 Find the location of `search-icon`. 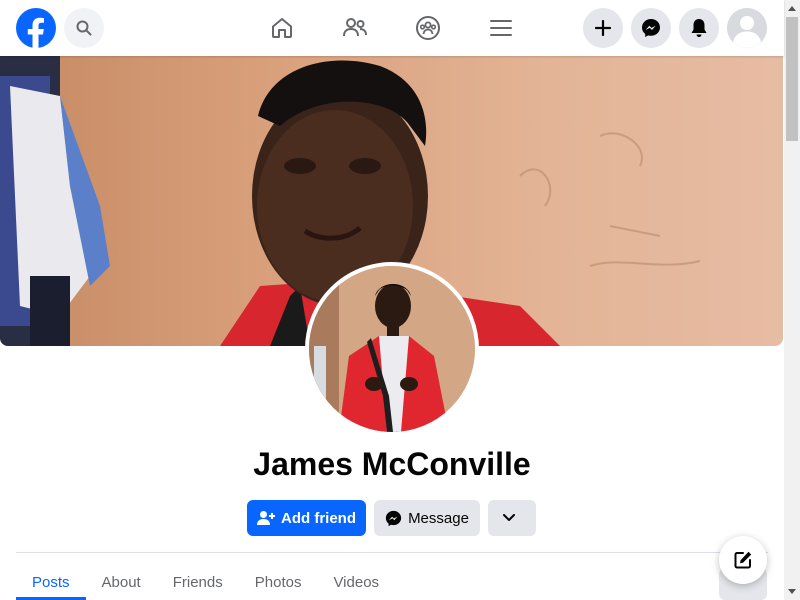

search-icon is located at coordinates (84, 28).